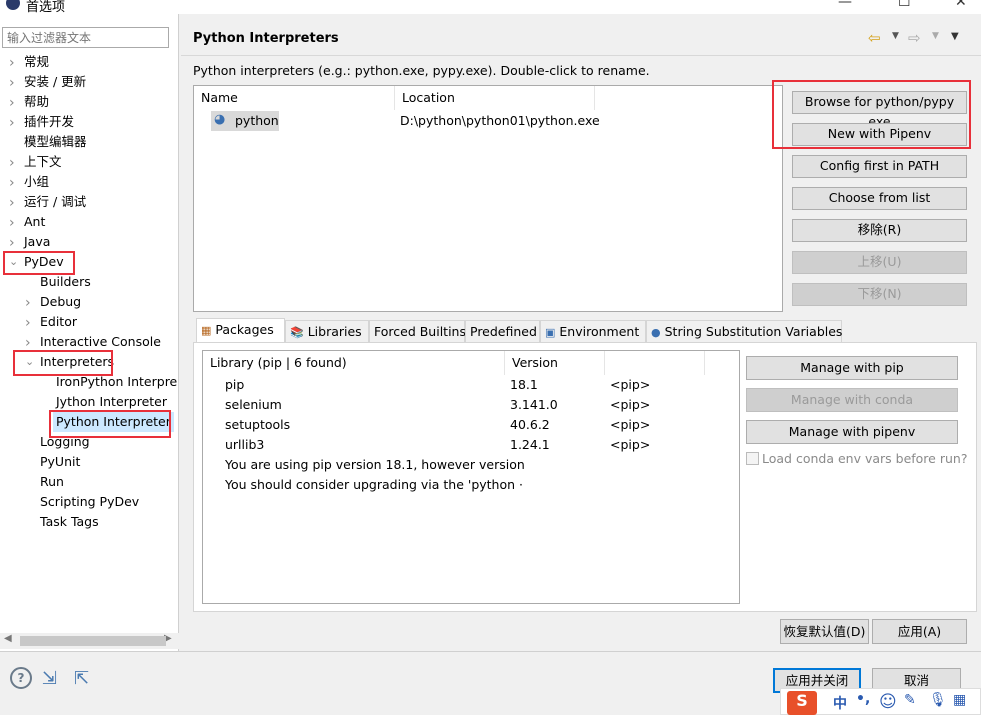 This screenshot has width=981, height=715. I want to click on export-icon: ⇱, so click(81, 678).